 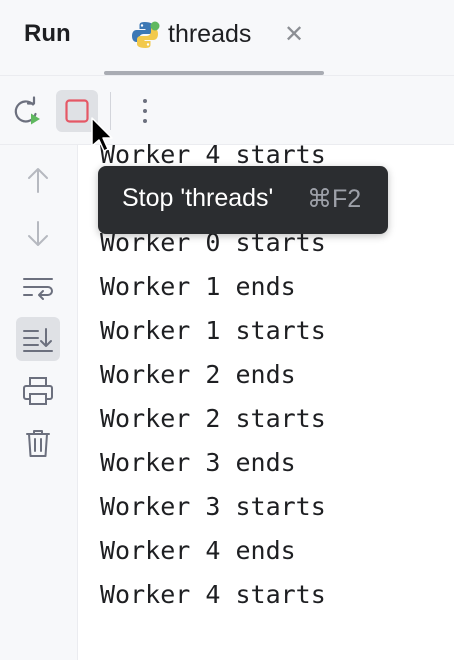 I want to click on next-occurrence-button, so click(x=38, y=233).